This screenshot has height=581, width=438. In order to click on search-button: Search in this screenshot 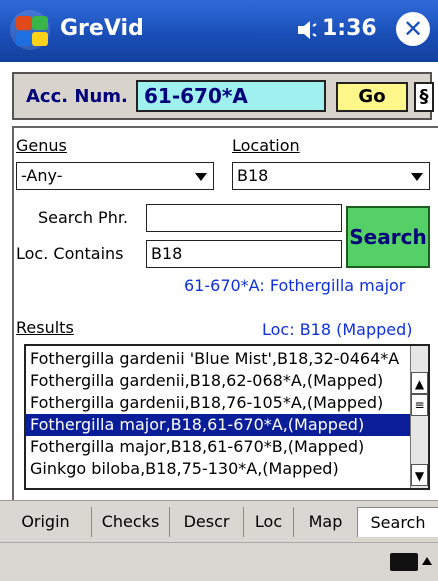, I will do `click(388, 237)`.